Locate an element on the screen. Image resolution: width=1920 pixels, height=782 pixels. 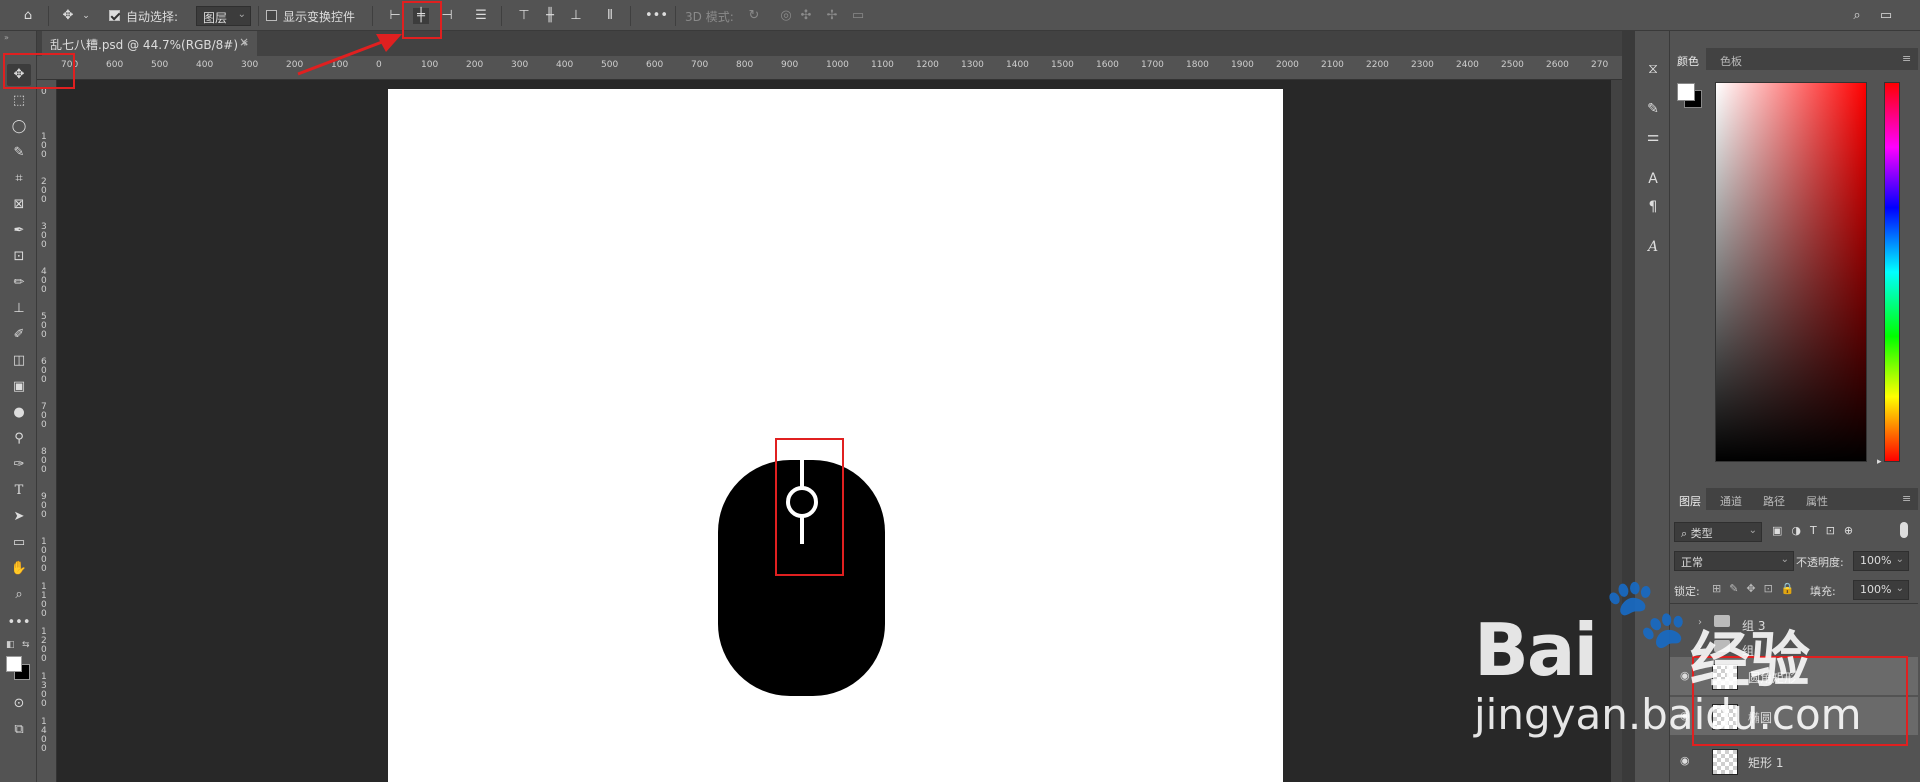
screen-mode-icon: ⧉ is located at coordinates (19, 730).